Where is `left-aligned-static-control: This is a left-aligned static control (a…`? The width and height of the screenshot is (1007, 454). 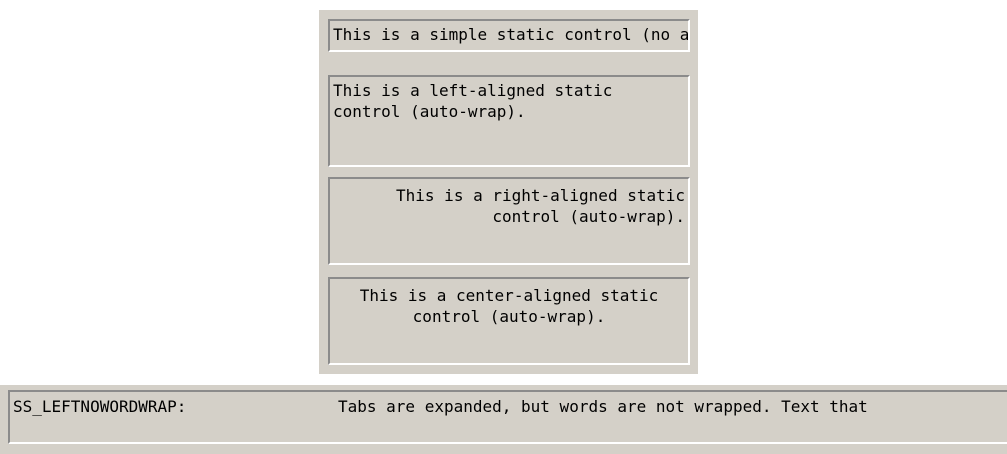 left-aligned-static-control: This is a left-aligned static control (a… is located at coordinates (509, 121).